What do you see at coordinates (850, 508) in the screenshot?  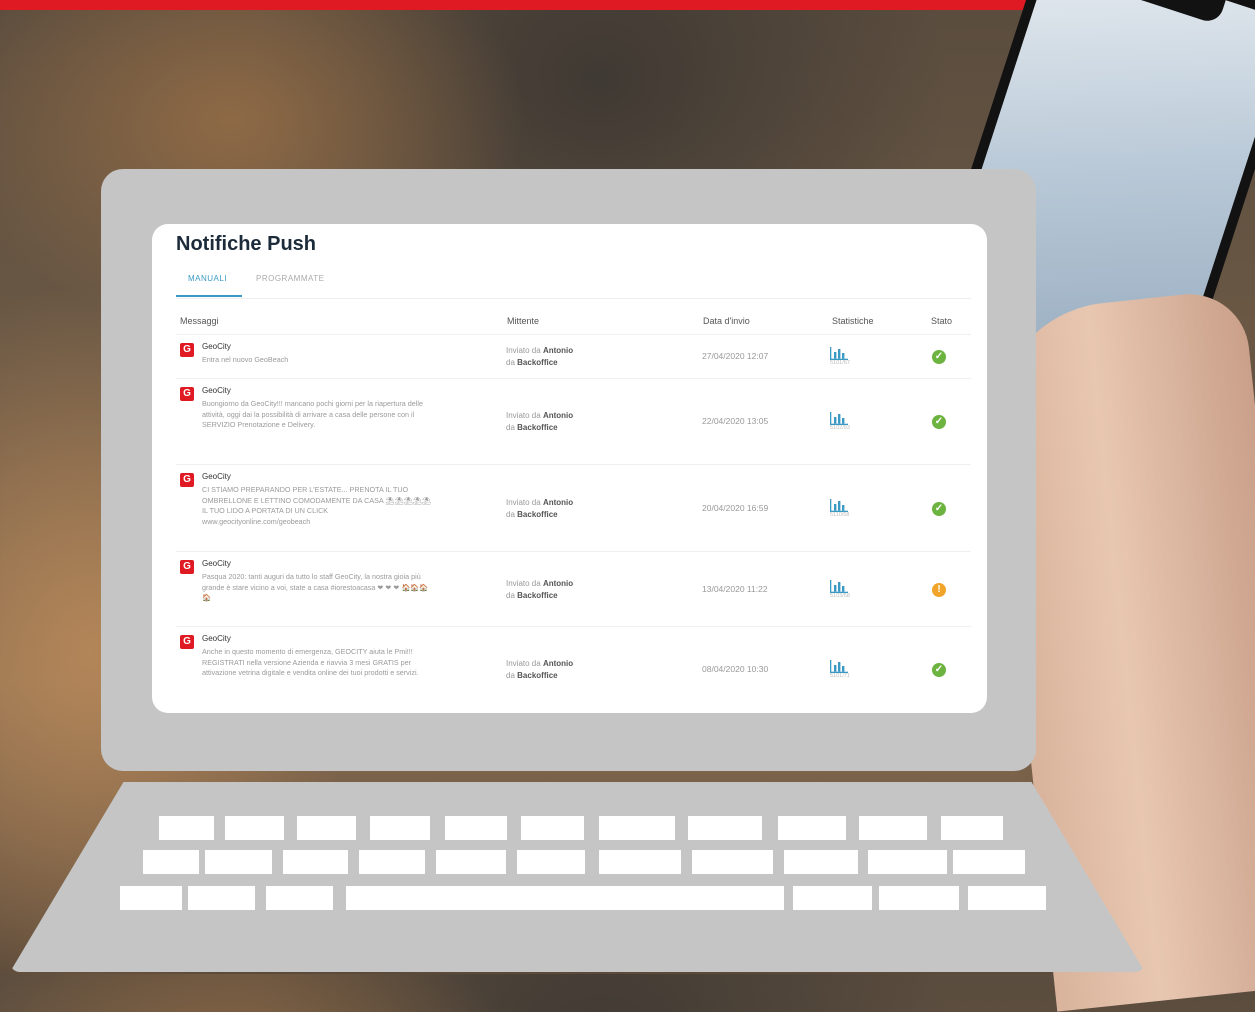 I see `statistics-cell: 5110/58` at bounding box center [850, 508].